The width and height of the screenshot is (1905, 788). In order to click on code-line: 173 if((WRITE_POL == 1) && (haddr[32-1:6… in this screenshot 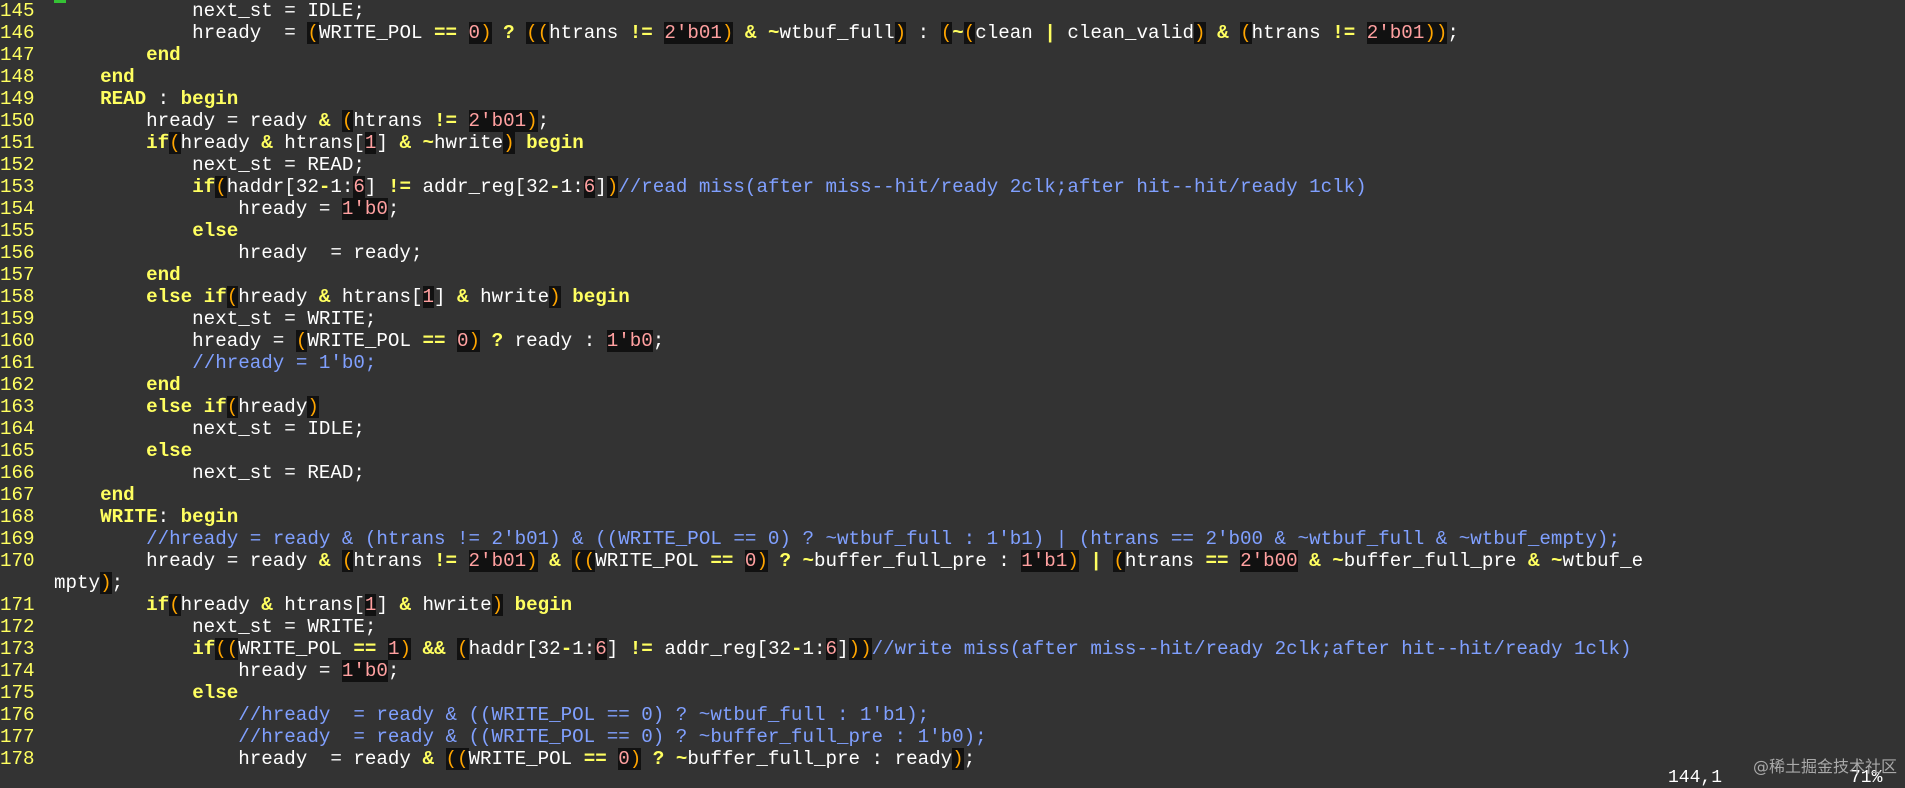, I will do `click(816, 649)`.